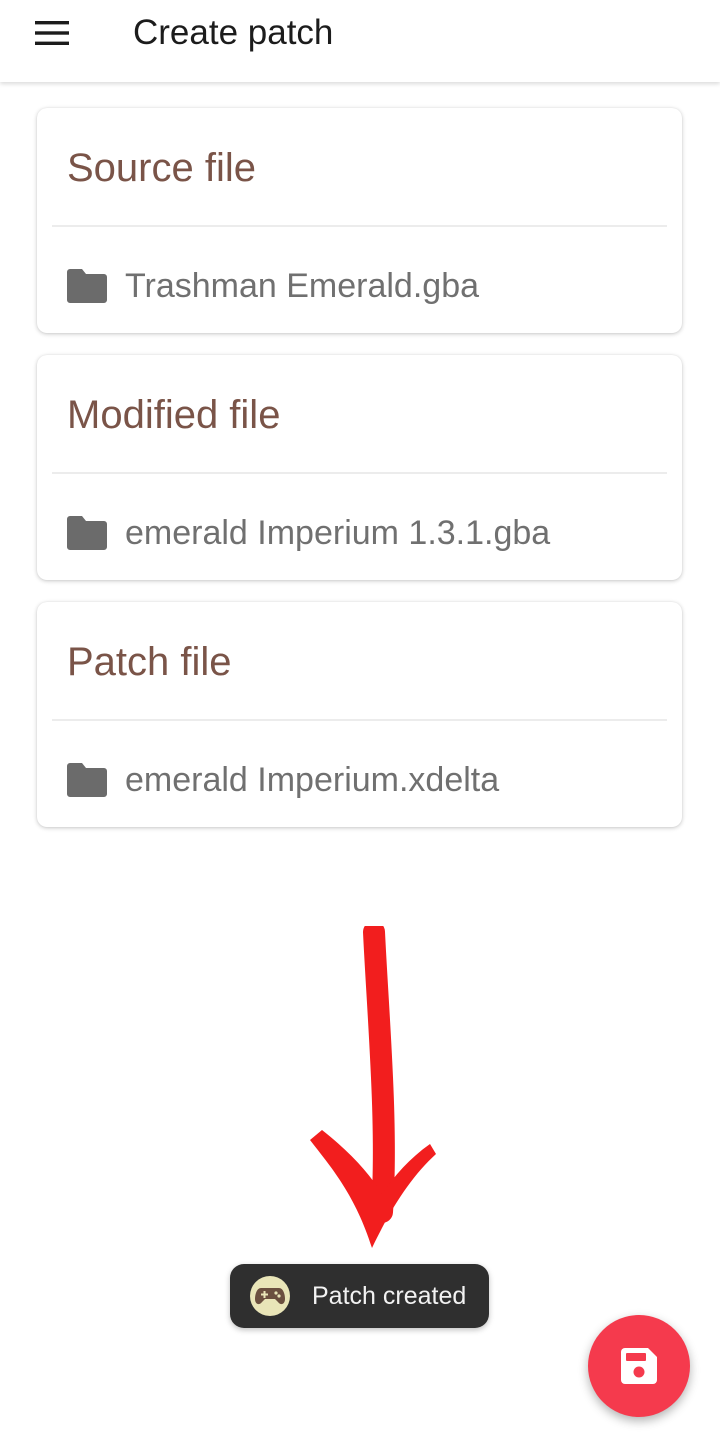 The width and height of the screenshot is (720, 1443). What do you see at coordinates (149, 662) in the screenshot?
I see `card-title: Patch file` at bounding box center [149, 662].